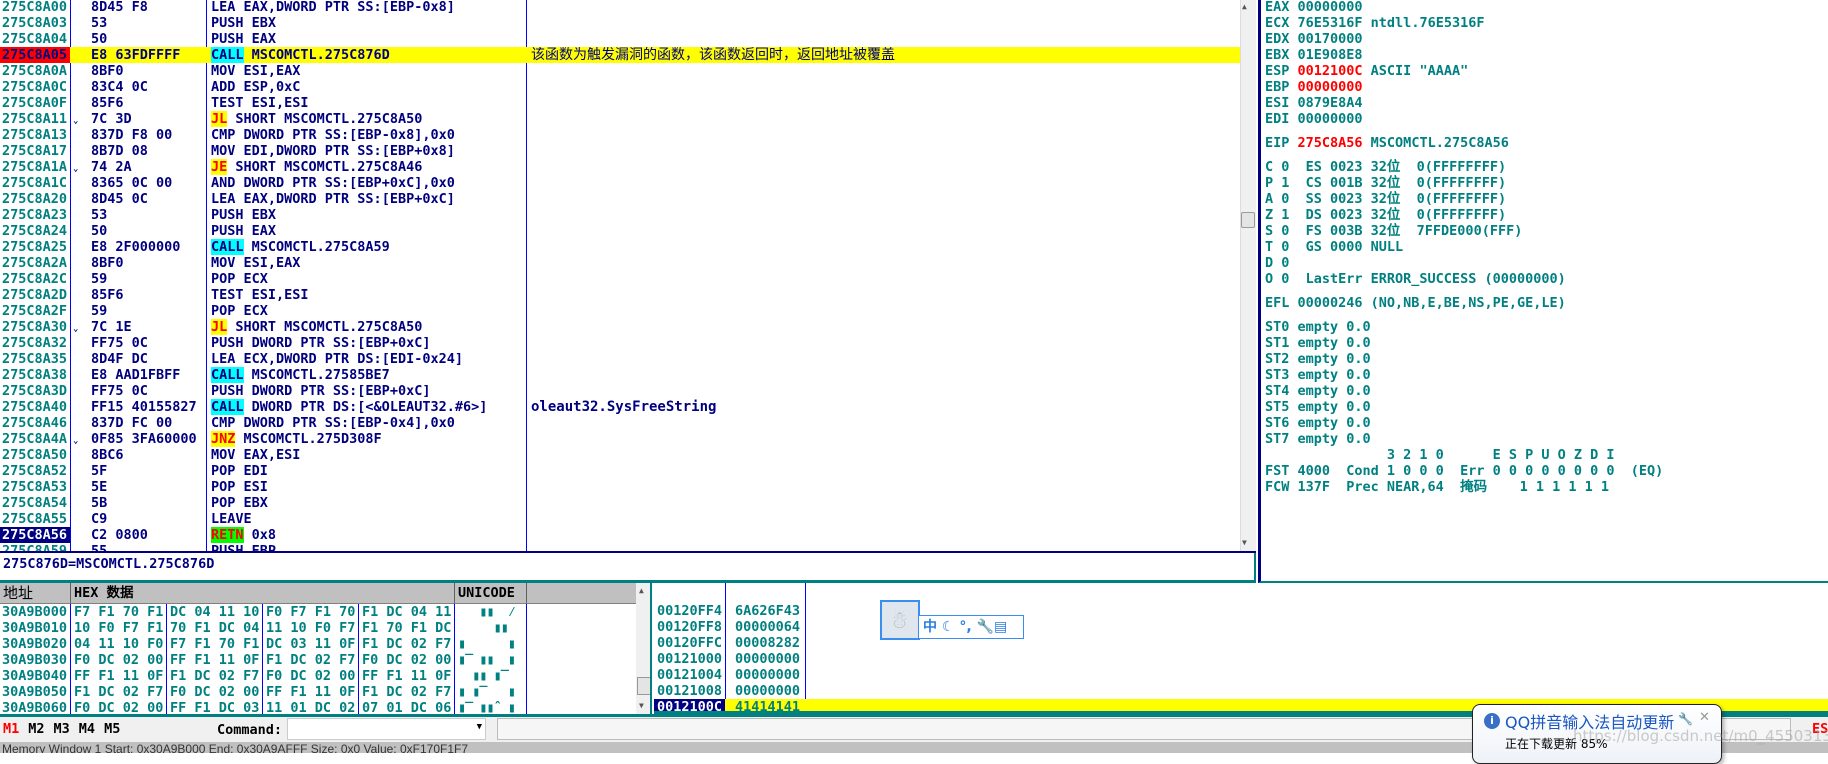  Describe the element at coordinates (35, 455) in the screenshot. I see `instruction-address: 275C8A50` at that location.